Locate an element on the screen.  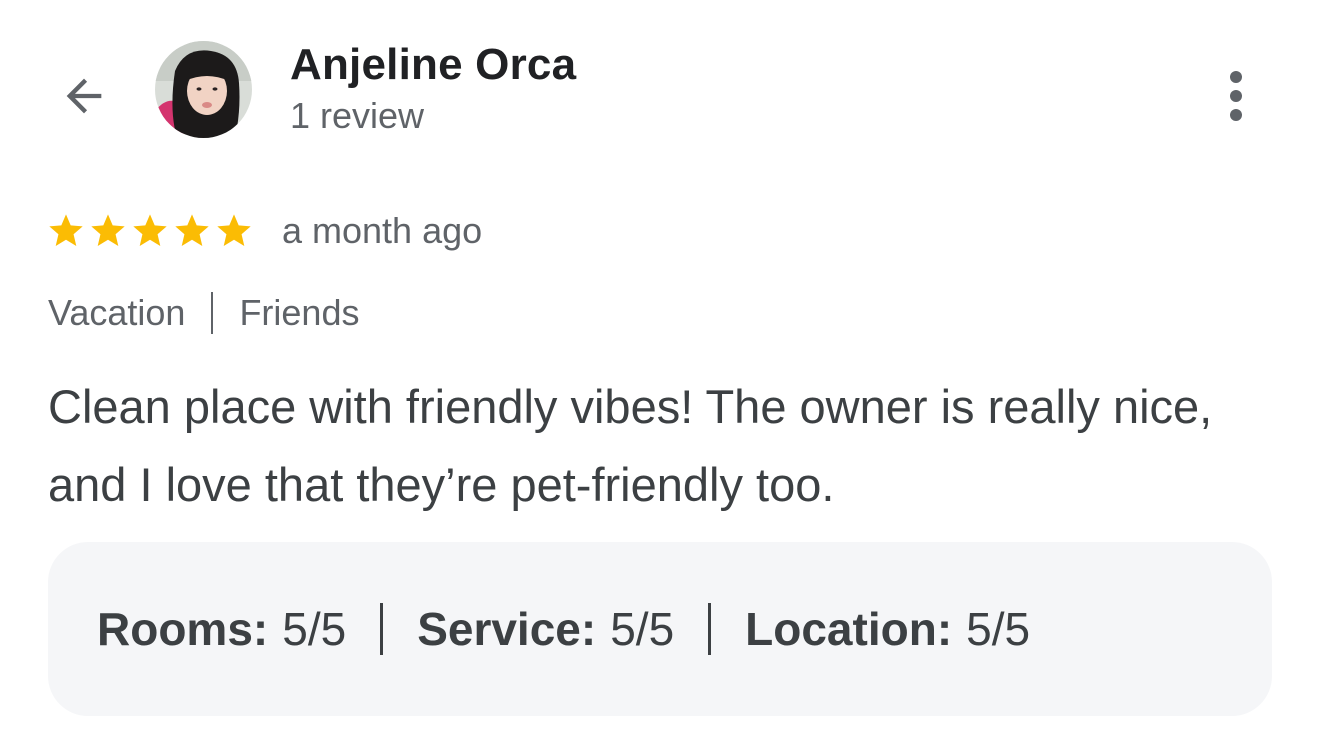
sub-rating-service: Service: 5/5 is located at coordinates (545, 629).